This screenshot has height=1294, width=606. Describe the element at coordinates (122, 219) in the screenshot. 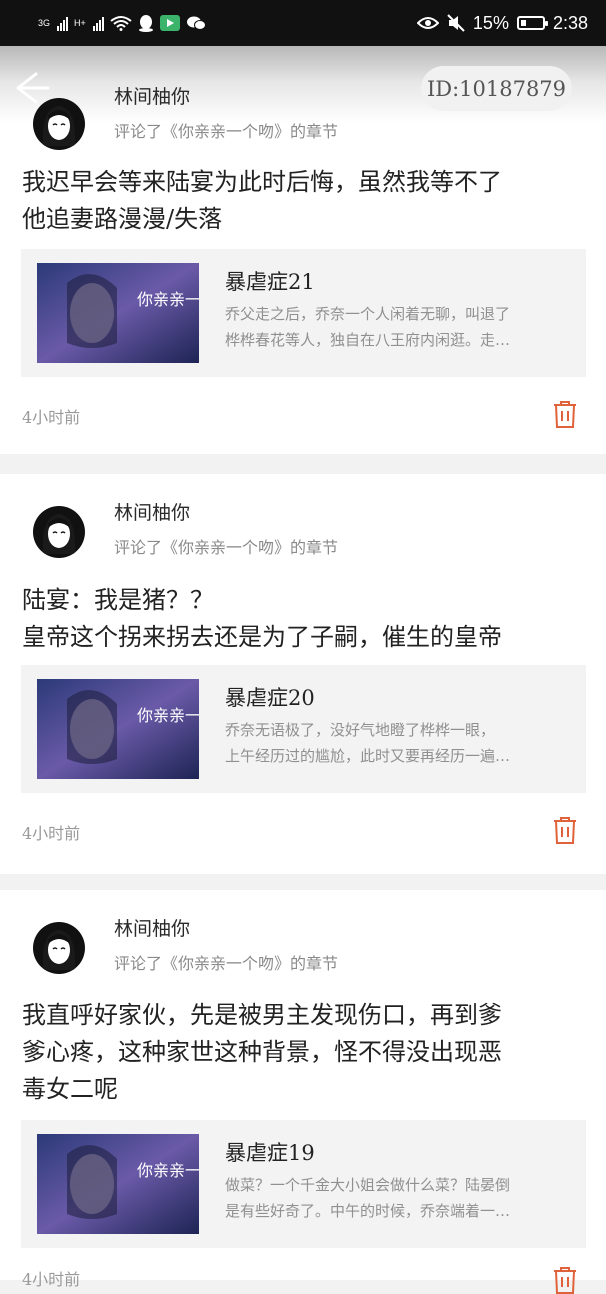

I see `comment-line: 他追妻路漫漫/失落` at that location.